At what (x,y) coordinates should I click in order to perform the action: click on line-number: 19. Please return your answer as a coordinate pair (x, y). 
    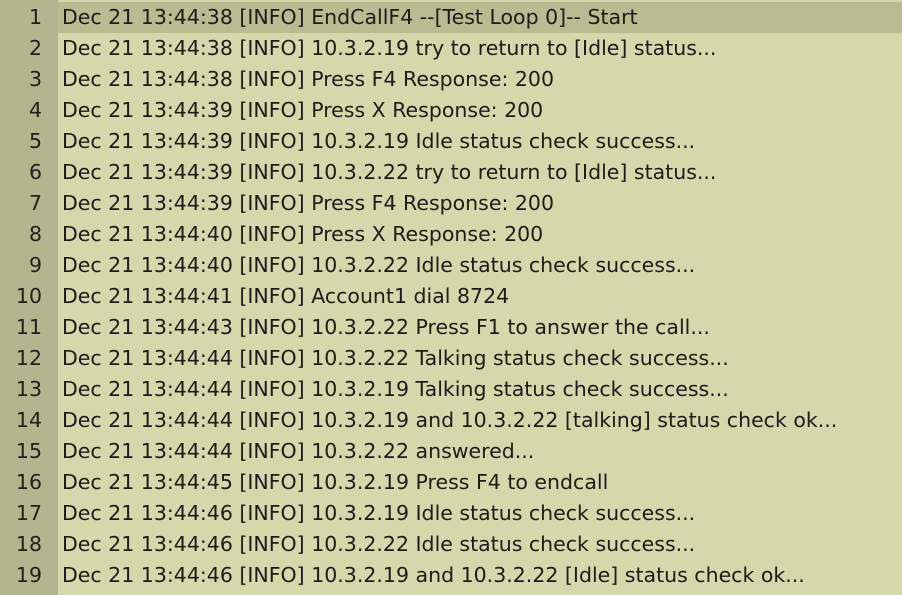
    Looking at the image, I should click on (28, 575).